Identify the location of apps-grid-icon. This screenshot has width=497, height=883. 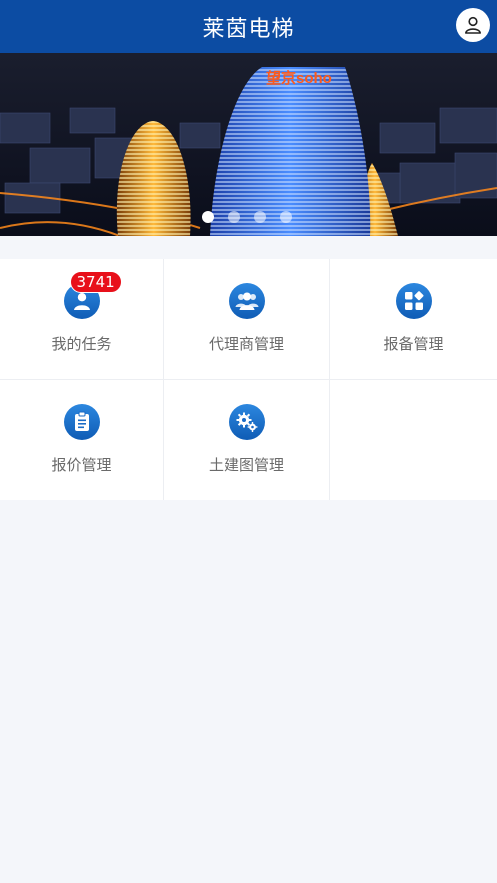
(413, 301).